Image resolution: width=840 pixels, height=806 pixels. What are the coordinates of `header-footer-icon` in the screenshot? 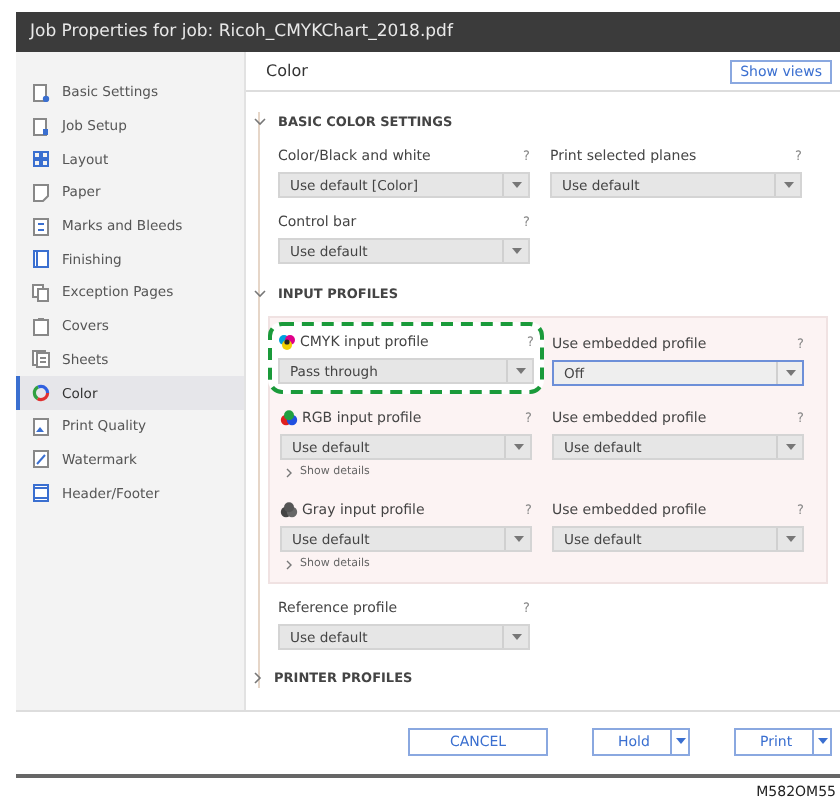 It's located at (41, 493).